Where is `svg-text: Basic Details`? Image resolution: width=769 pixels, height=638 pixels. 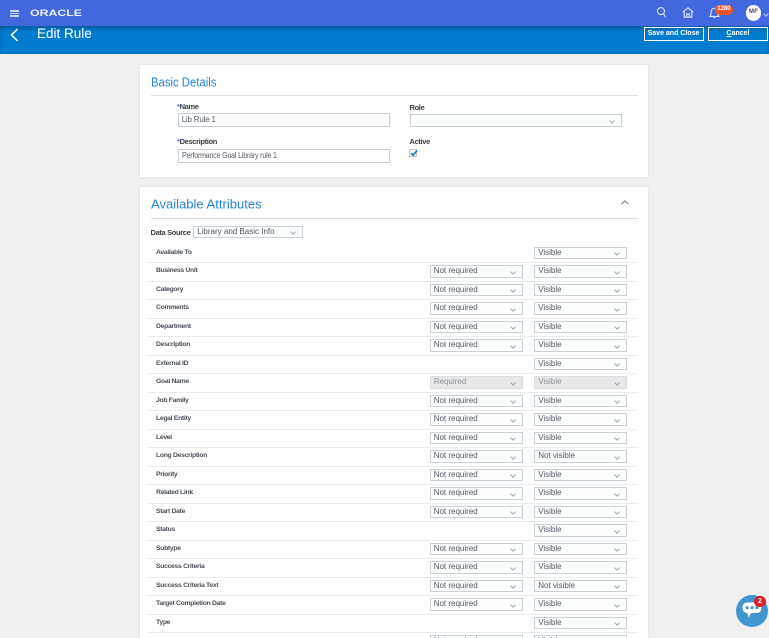
svg-text: Basic Details is located at coordinates (184, 83).